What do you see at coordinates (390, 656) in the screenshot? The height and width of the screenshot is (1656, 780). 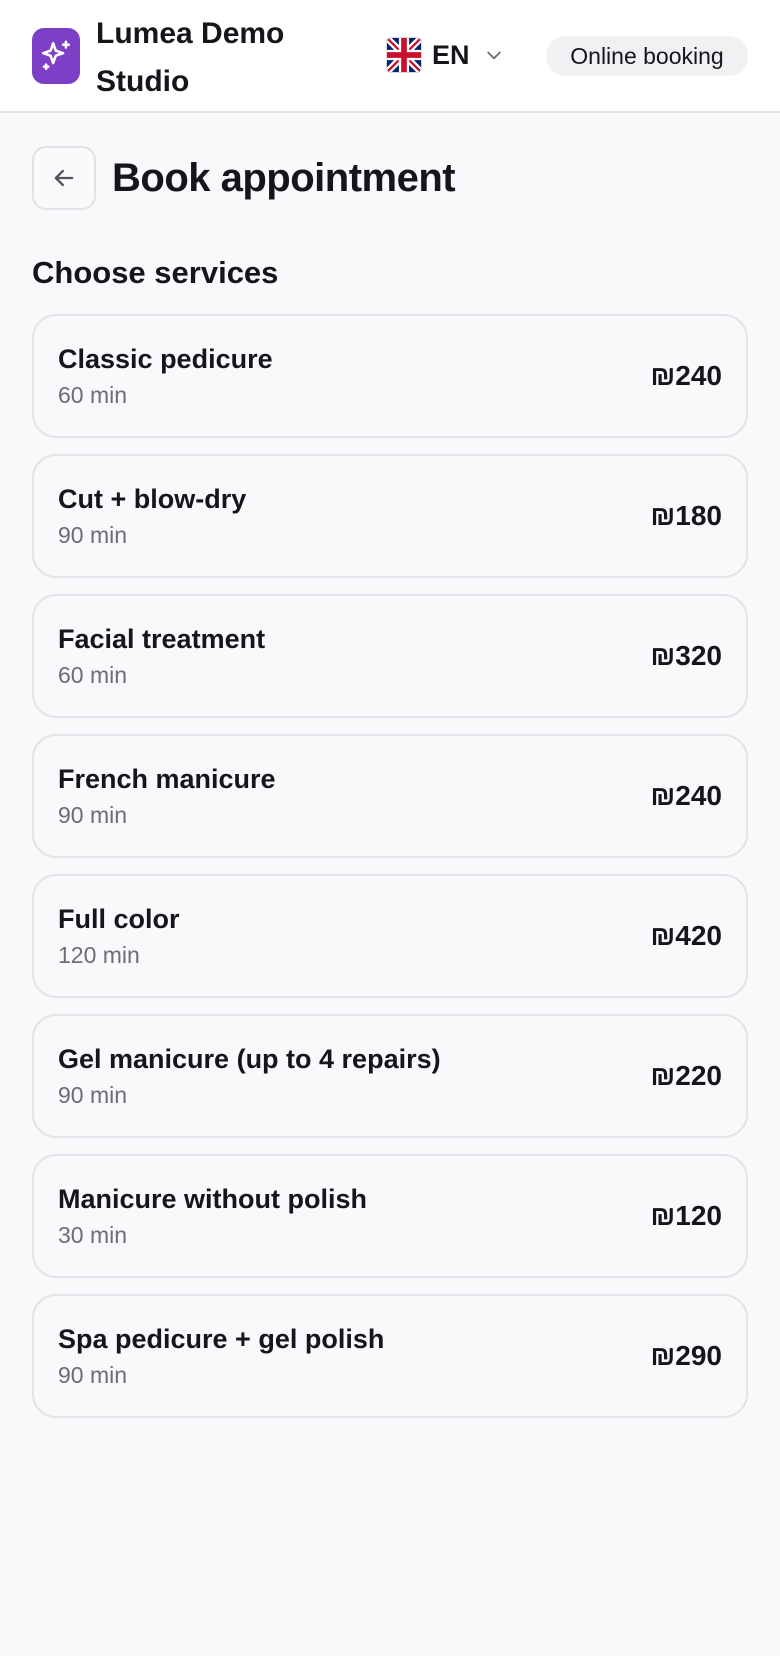 I see `service-card: Facial treatment 60 min ₪320` at bounding box center [390, 656].